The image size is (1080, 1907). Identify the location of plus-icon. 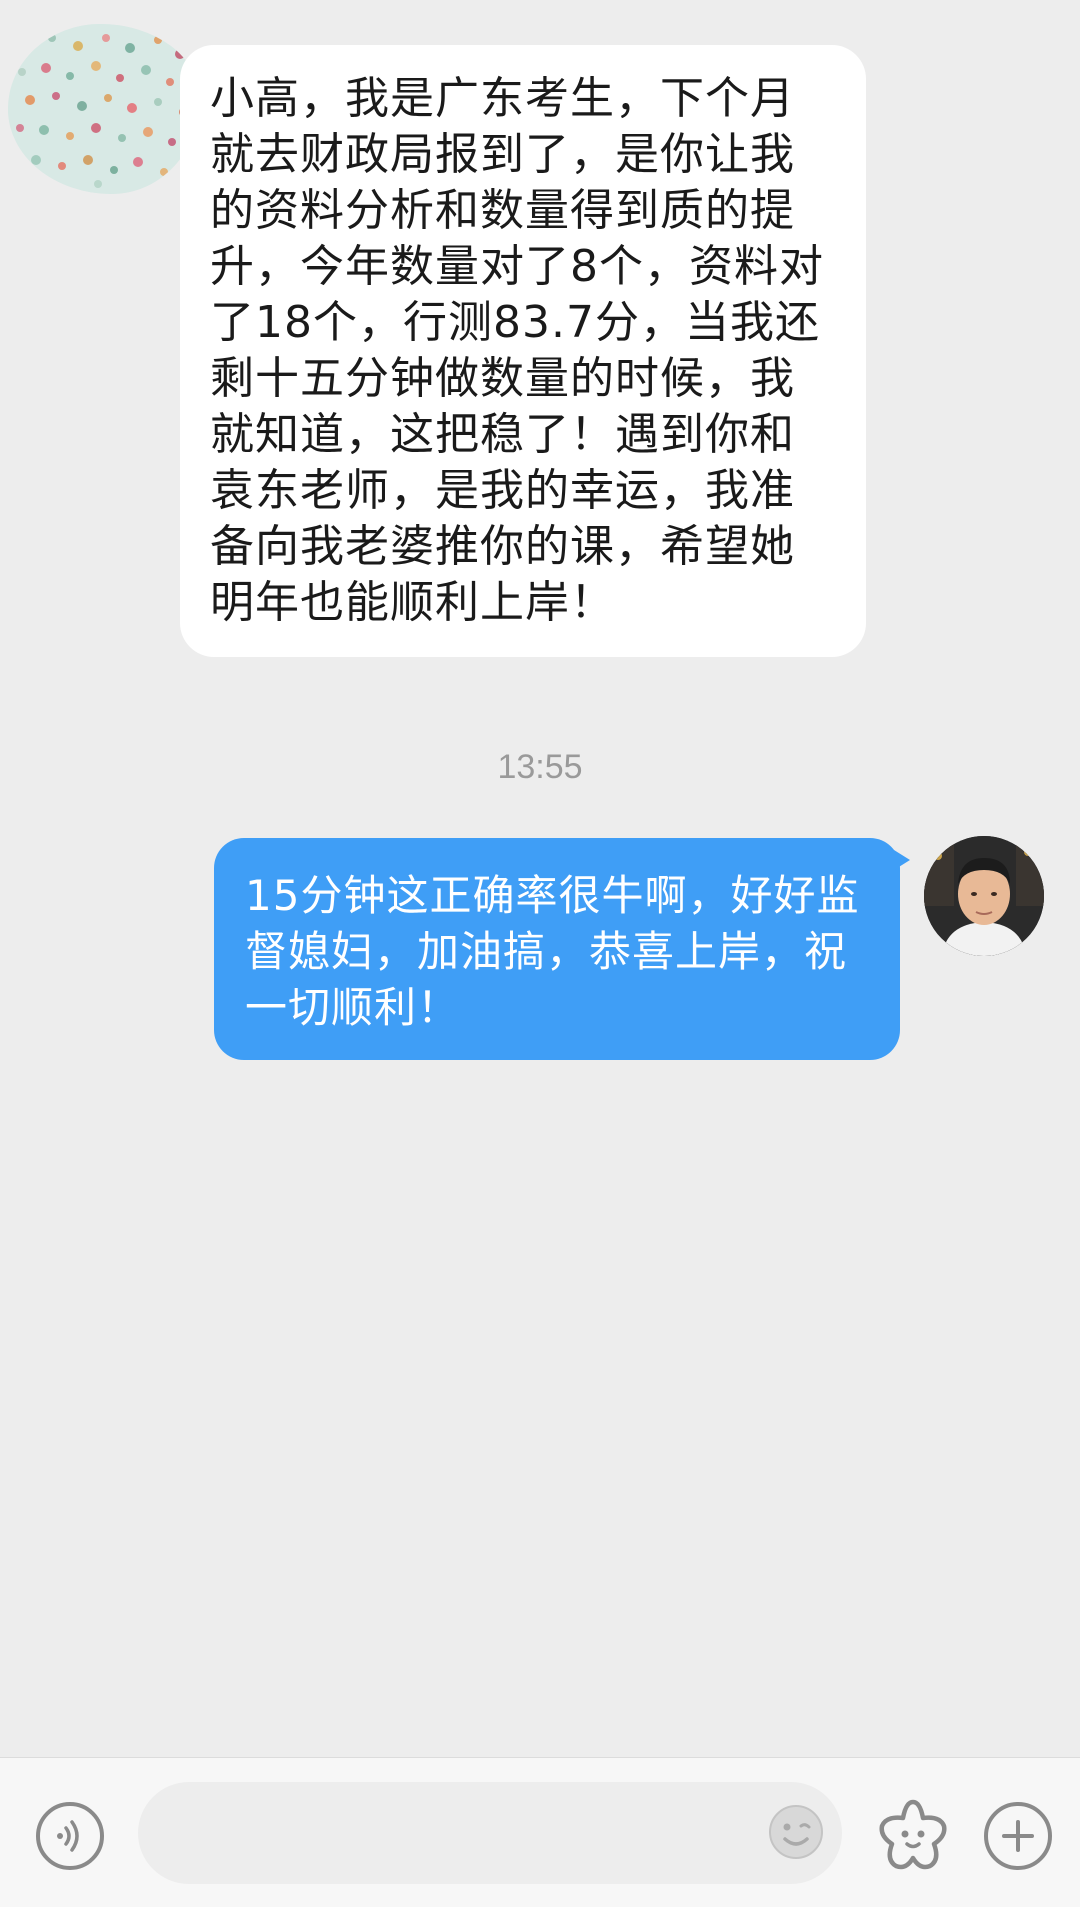
(1018, 1836).